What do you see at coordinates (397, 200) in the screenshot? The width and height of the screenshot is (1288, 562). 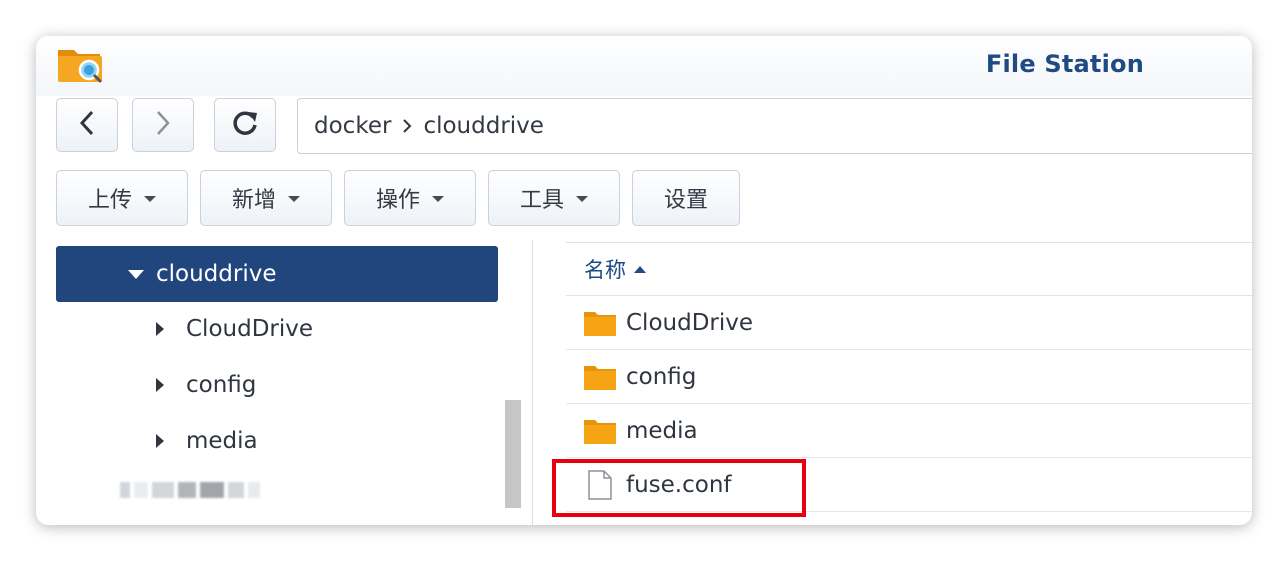 I see `action-label: 操作` at bounding box center [397, 200].